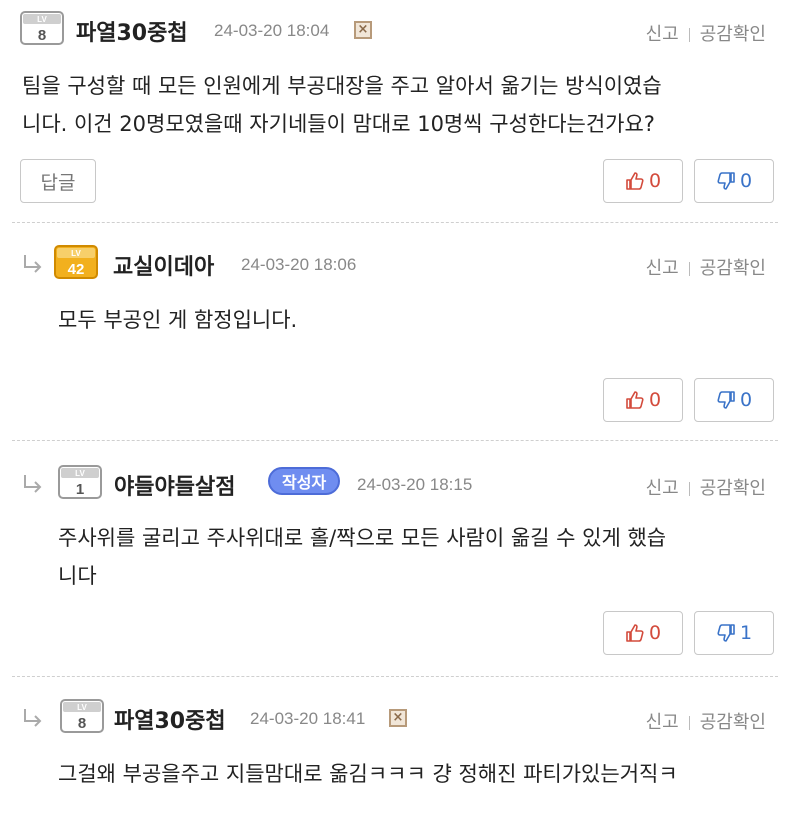  I want to click on comment-date: 24-03-20 18:15, so click(415, 484).